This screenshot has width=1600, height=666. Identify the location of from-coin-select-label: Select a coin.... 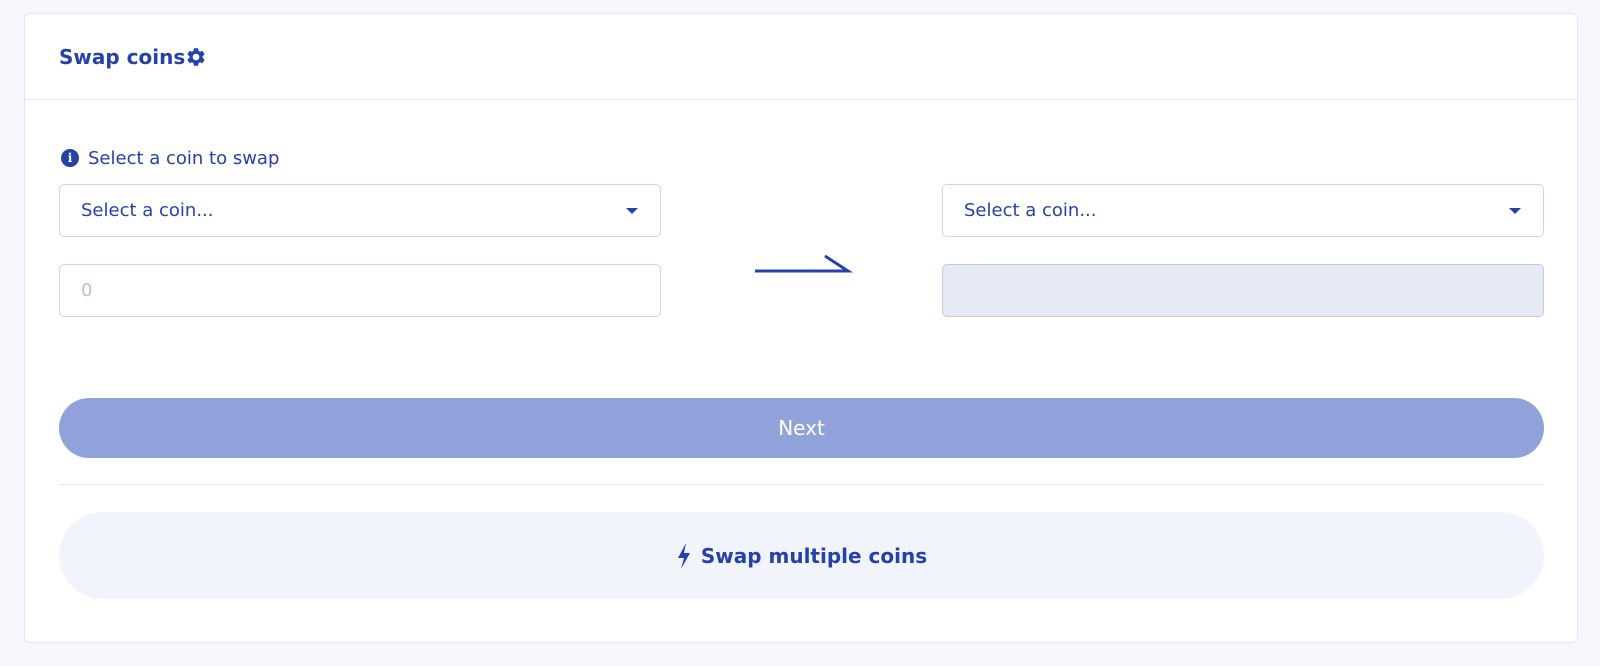
(147, 210).